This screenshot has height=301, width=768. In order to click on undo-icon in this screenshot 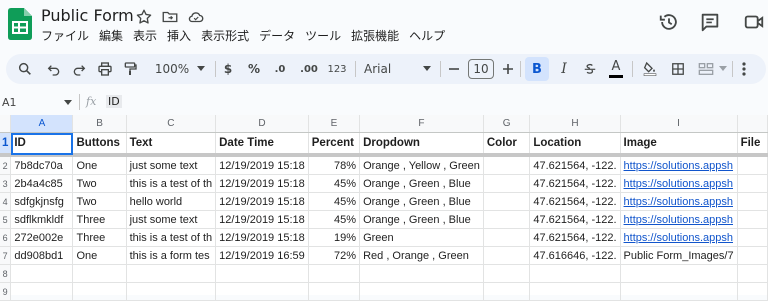, I will do `click(54, 69)`.